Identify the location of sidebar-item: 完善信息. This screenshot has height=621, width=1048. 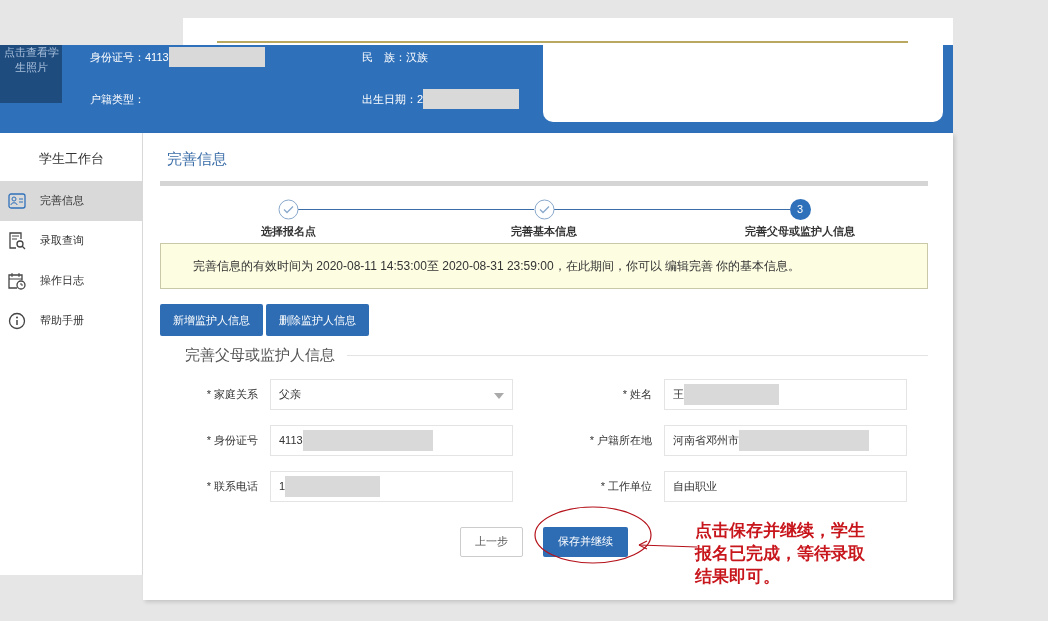
(71, 200).